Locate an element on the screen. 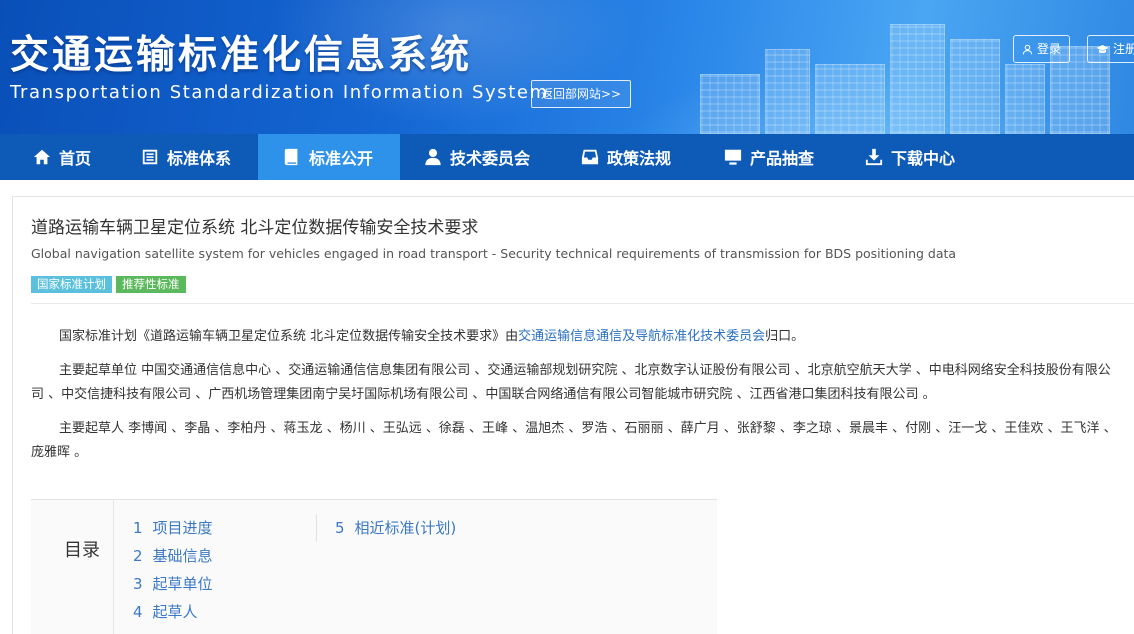  nav-item-product-check: 产品抽查 is located at coordinates (769, 157).